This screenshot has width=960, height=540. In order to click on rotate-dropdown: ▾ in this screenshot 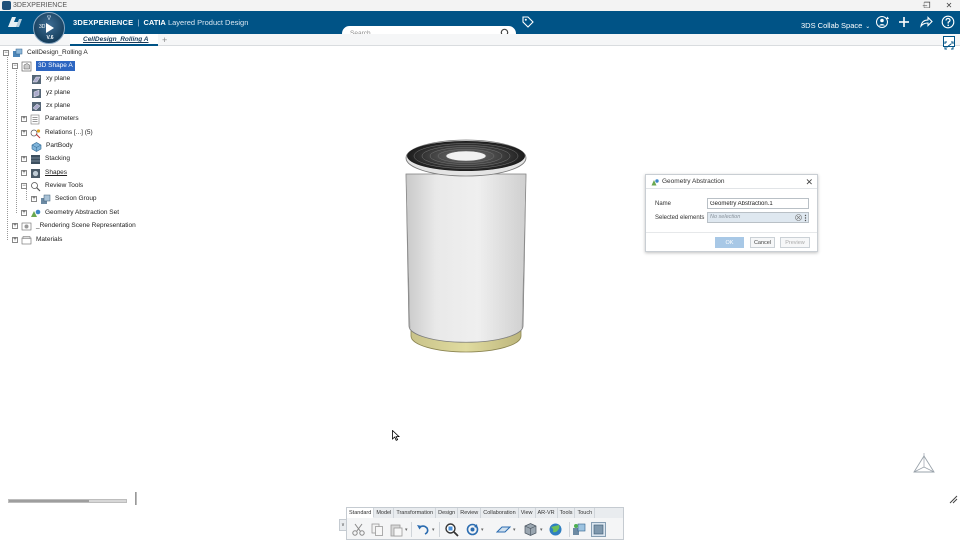, I will do `click(482, 530)`.